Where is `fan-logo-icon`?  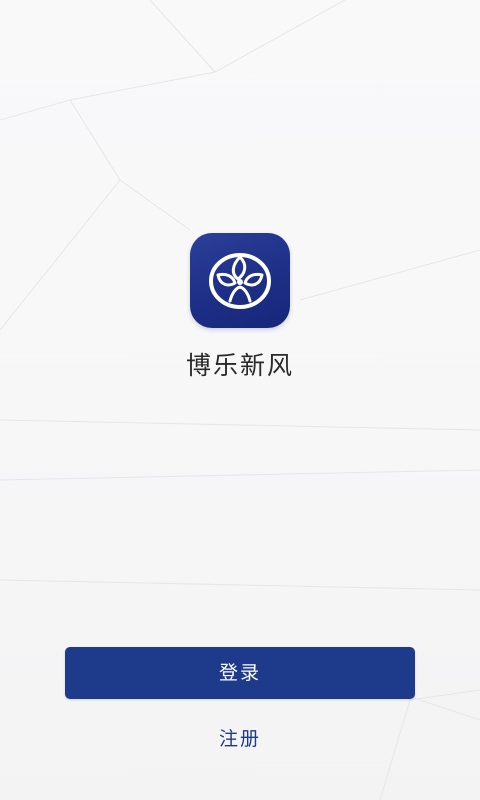 fan-logo-icon is located at coordinates (240, 280).